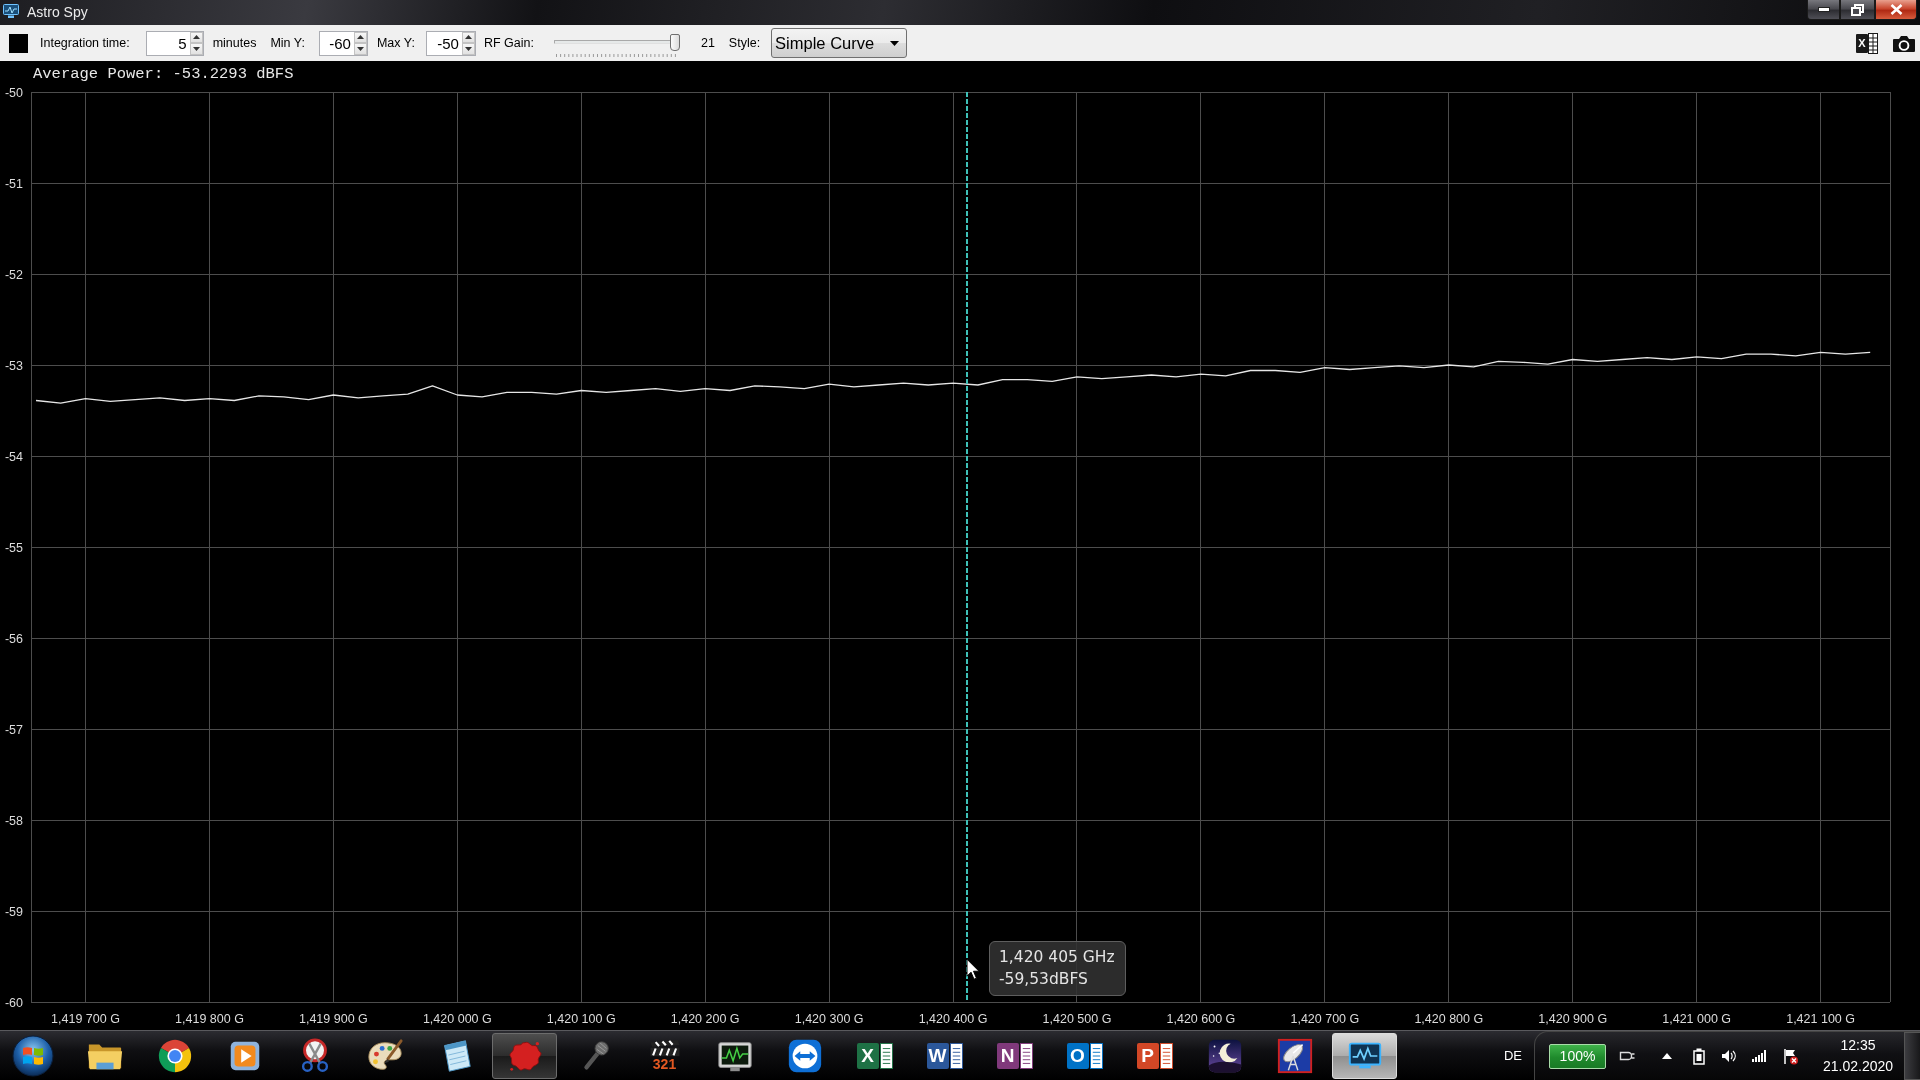 This screenshot has width=1920, height=1080. I want to click on spreadsheet-export-button: X, so click(1867, 43).